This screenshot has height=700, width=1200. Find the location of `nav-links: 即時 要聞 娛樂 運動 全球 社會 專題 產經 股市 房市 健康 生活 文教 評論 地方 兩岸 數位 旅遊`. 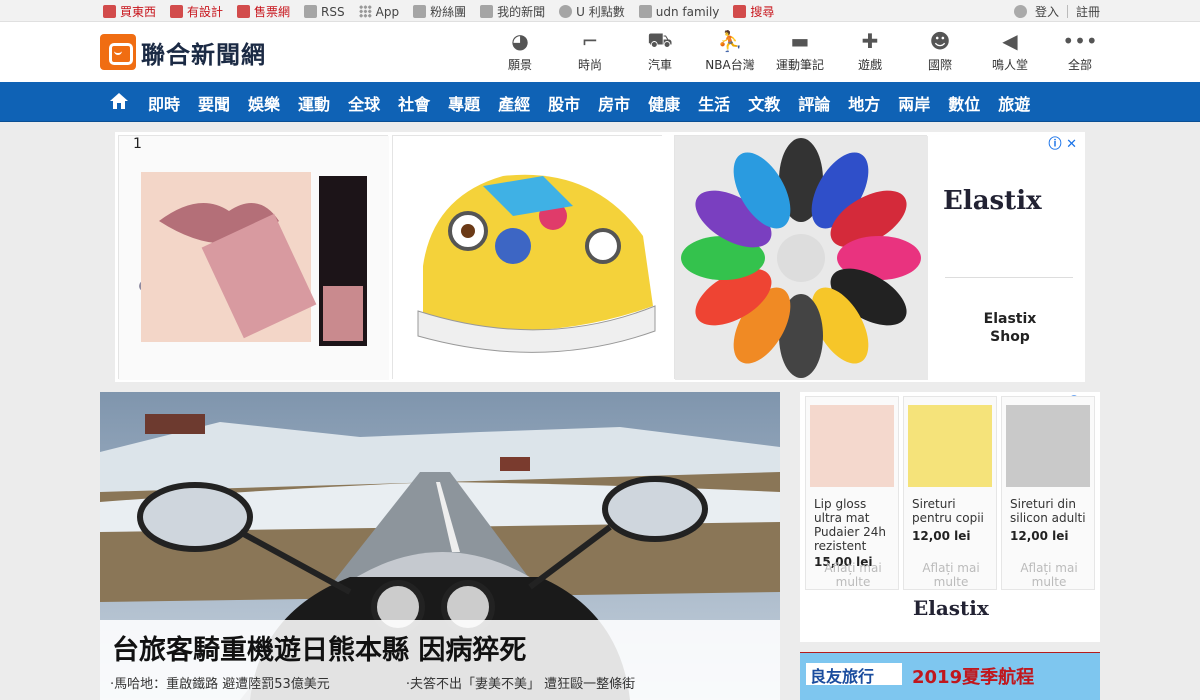

nav-links: 即時 要聞 娛樂 運動 全球 社會 專題 產經 股市 房市 健康 生活 文教 評論 地方 兩岸 數位 旅遊 is located at coordinates (589, 103).